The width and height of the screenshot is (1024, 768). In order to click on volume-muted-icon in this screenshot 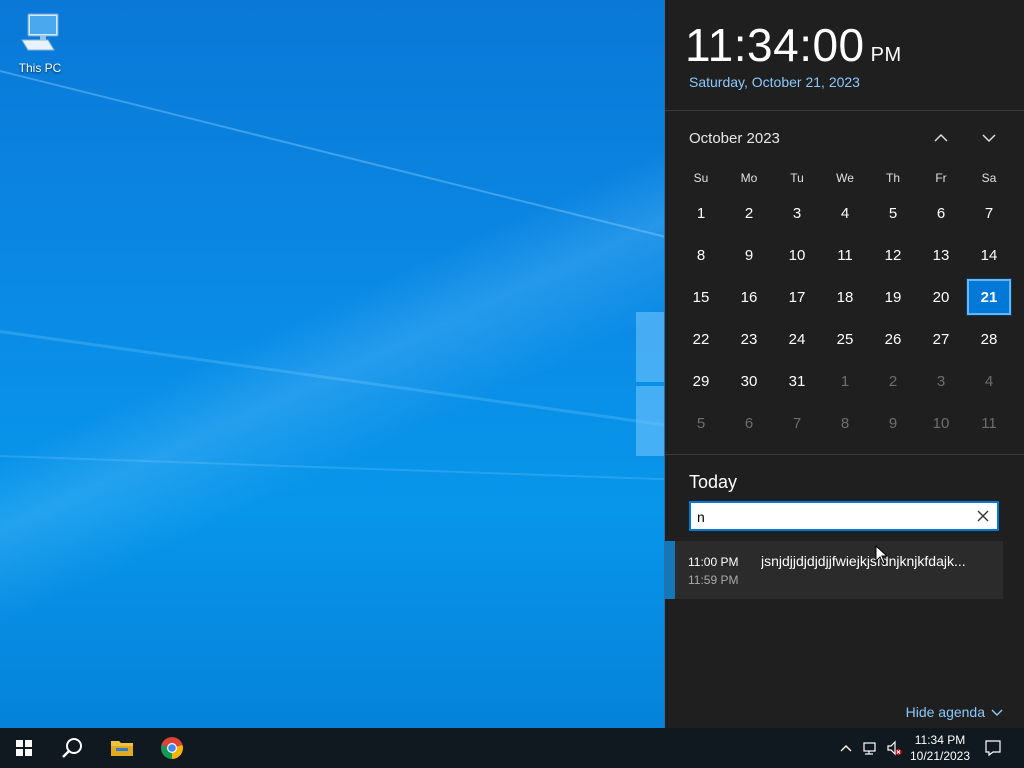, I will do `click(894, 748)`.